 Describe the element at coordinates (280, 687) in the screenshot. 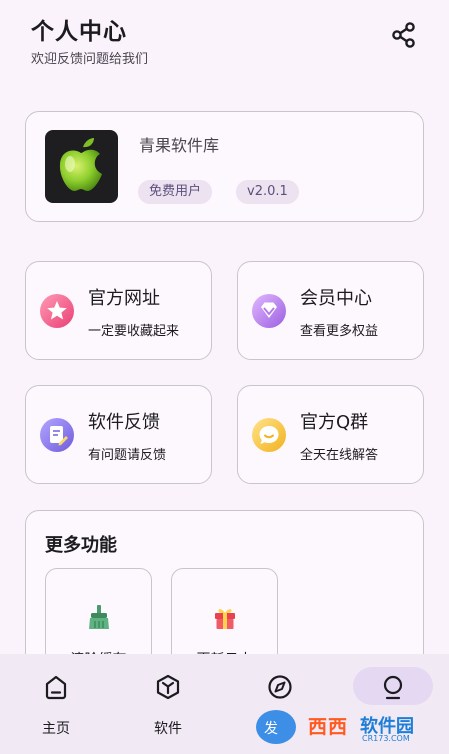

I see `compass-icon` at that location.